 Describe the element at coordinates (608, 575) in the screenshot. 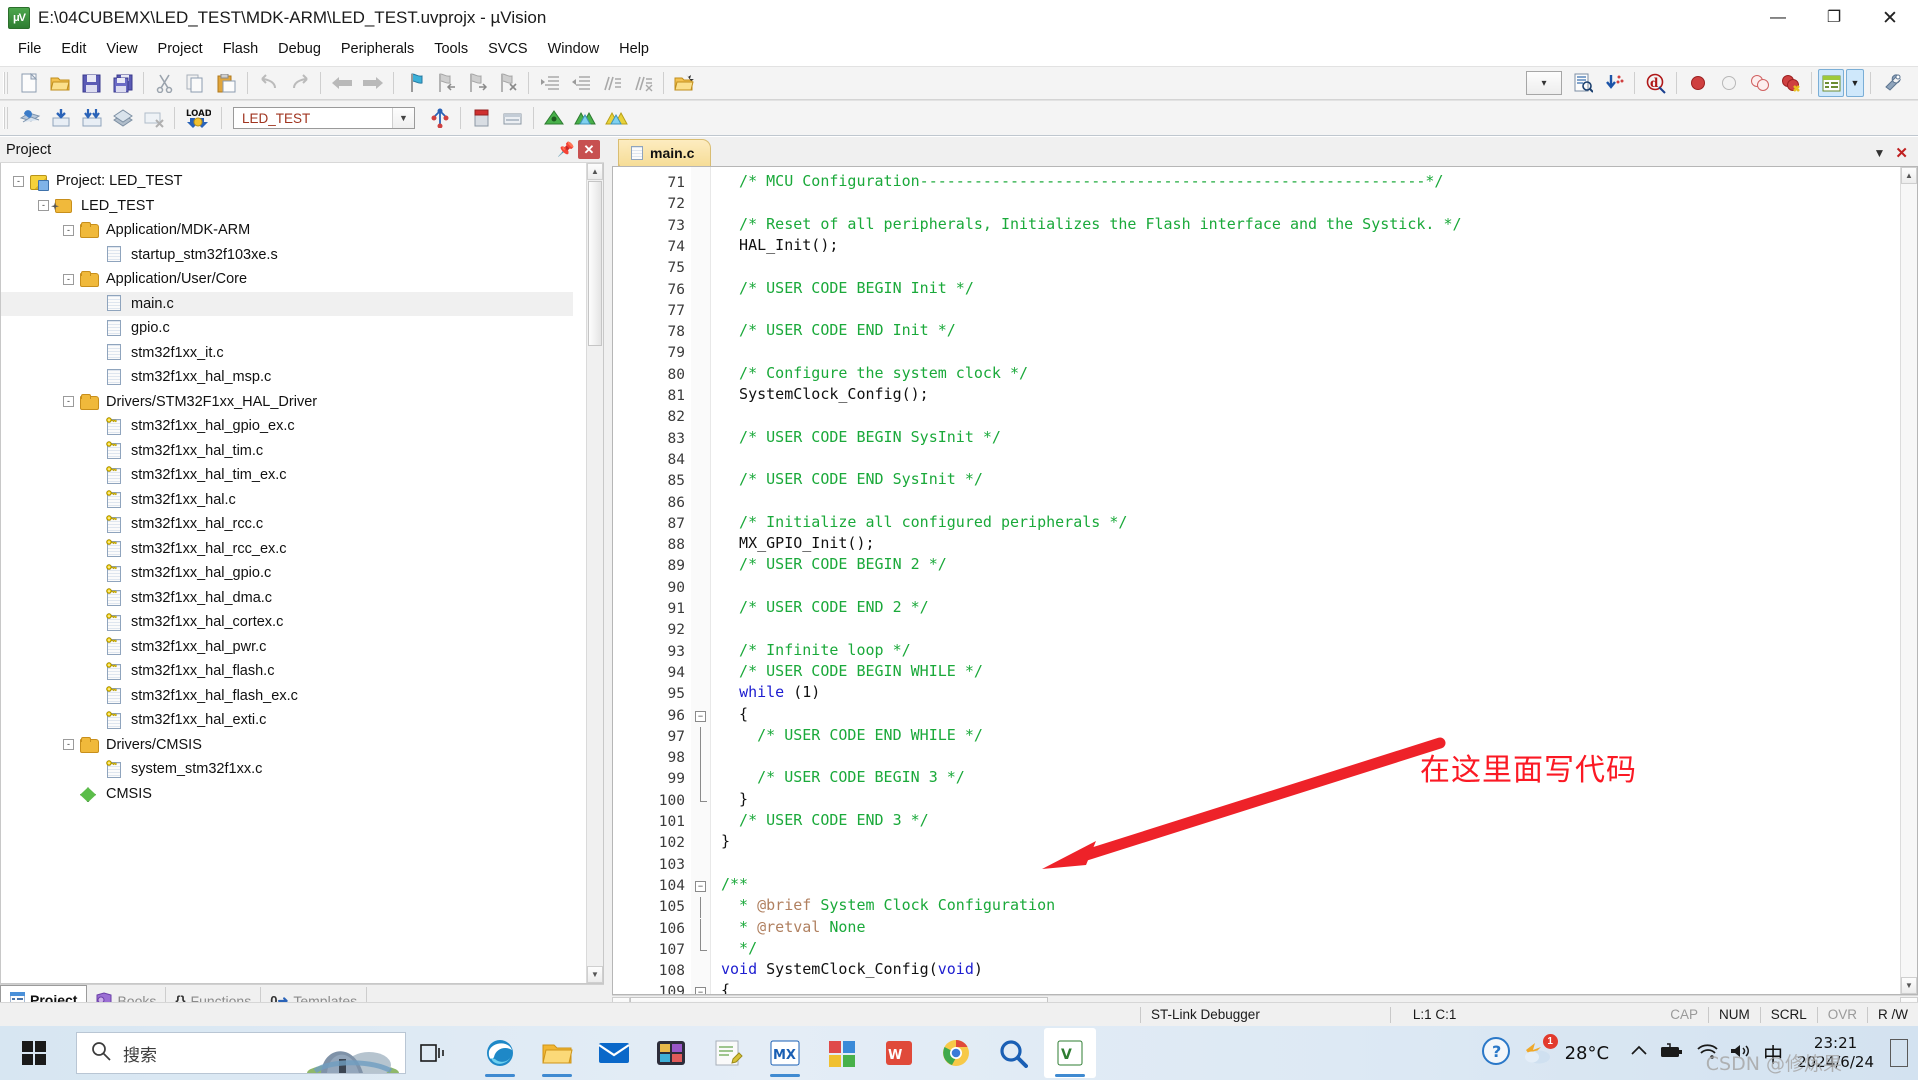

I see `panel-splitter` at that location.